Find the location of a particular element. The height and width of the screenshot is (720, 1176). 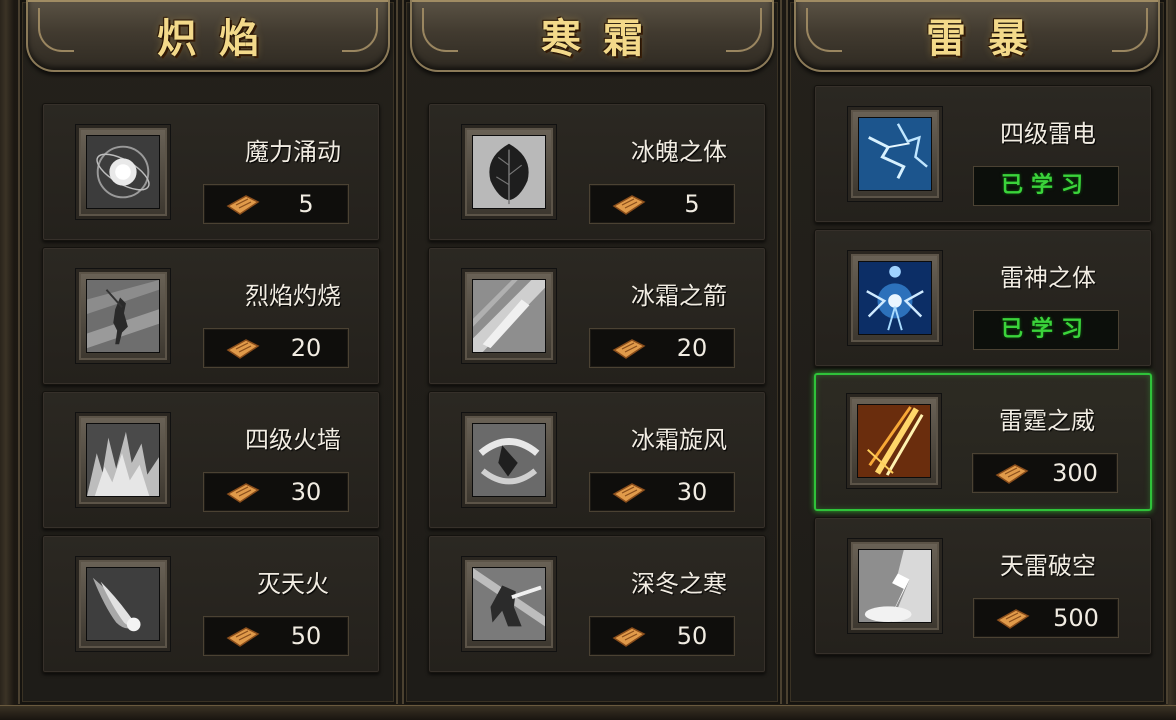

skill-name: 魔力涌动 is located at coordinates (293, 152).